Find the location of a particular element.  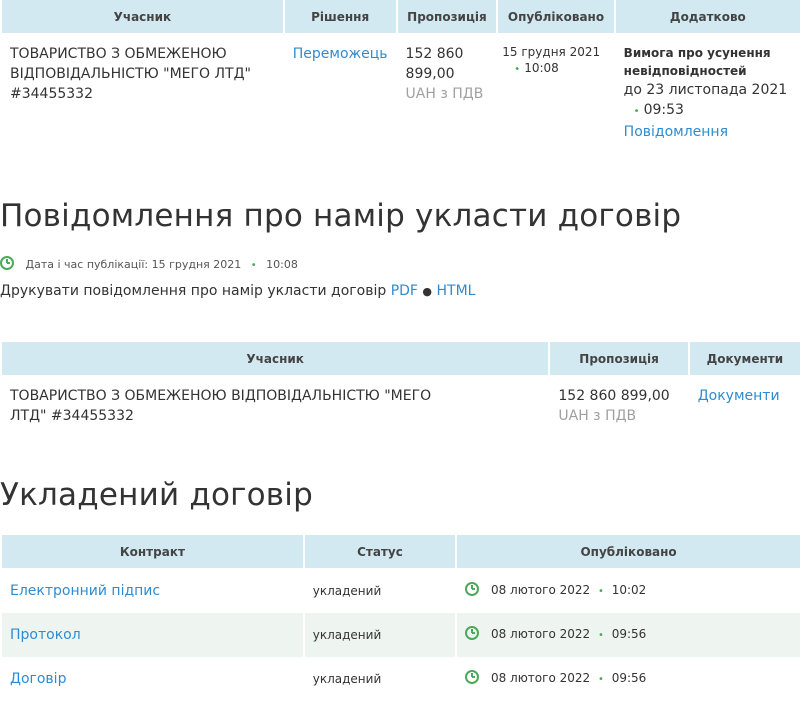

published-cell: 08 лютого 2022 • 10:02 is located at coordinates (628, 591).